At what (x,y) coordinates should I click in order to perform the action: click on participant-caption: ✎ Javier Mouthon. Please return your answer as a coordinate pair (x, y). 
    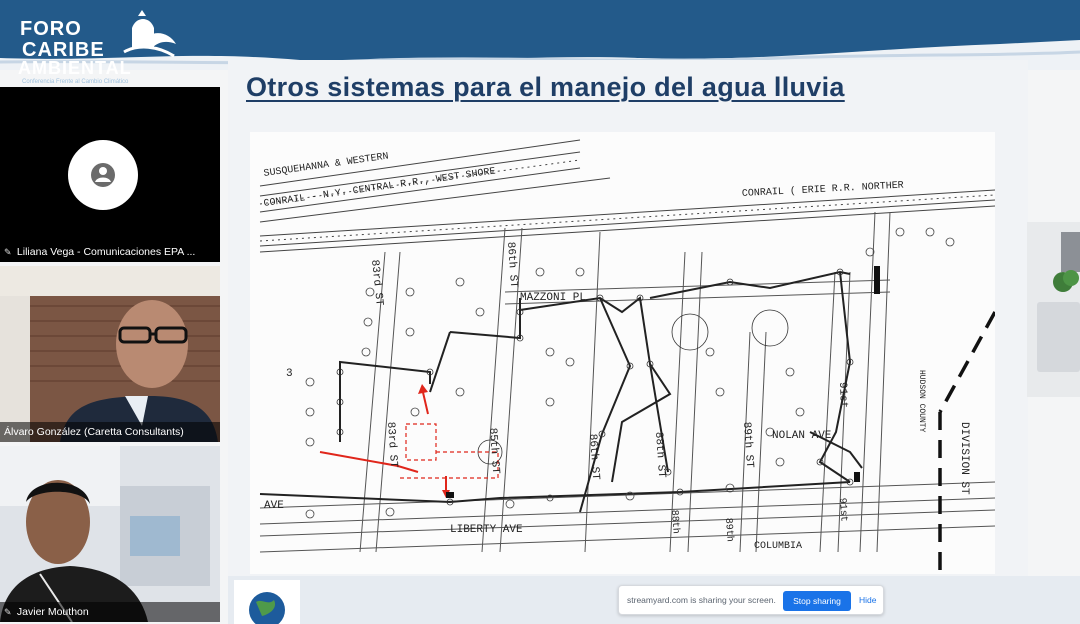
    Looking at the image, I should click on (110, 612).